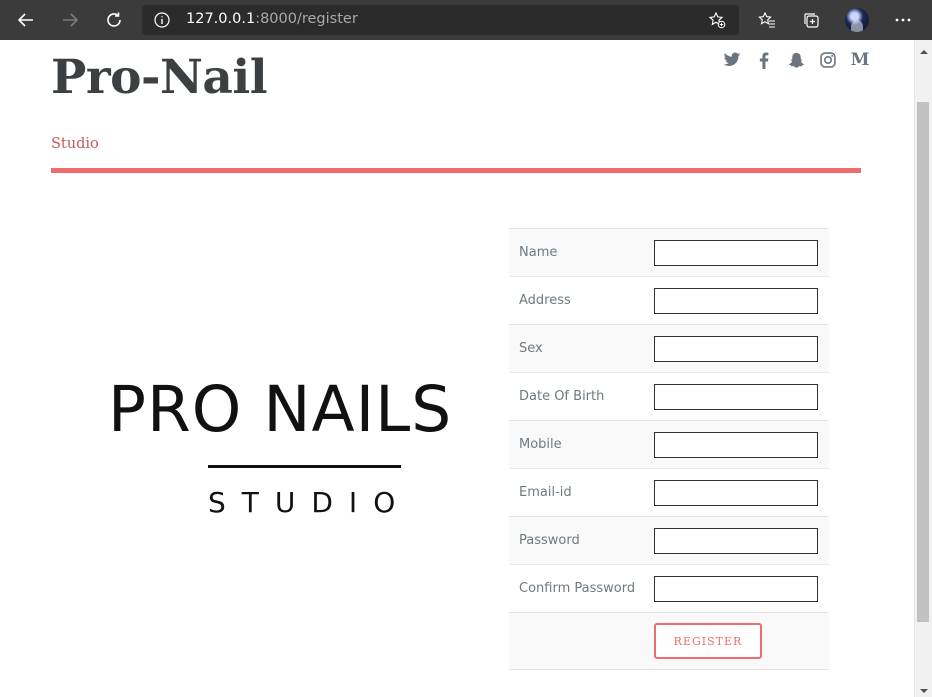 This screenshot has height=697, width=932. Describe the element at coordinates (736, 252) in the screenshot. I see `name-field` at that location.